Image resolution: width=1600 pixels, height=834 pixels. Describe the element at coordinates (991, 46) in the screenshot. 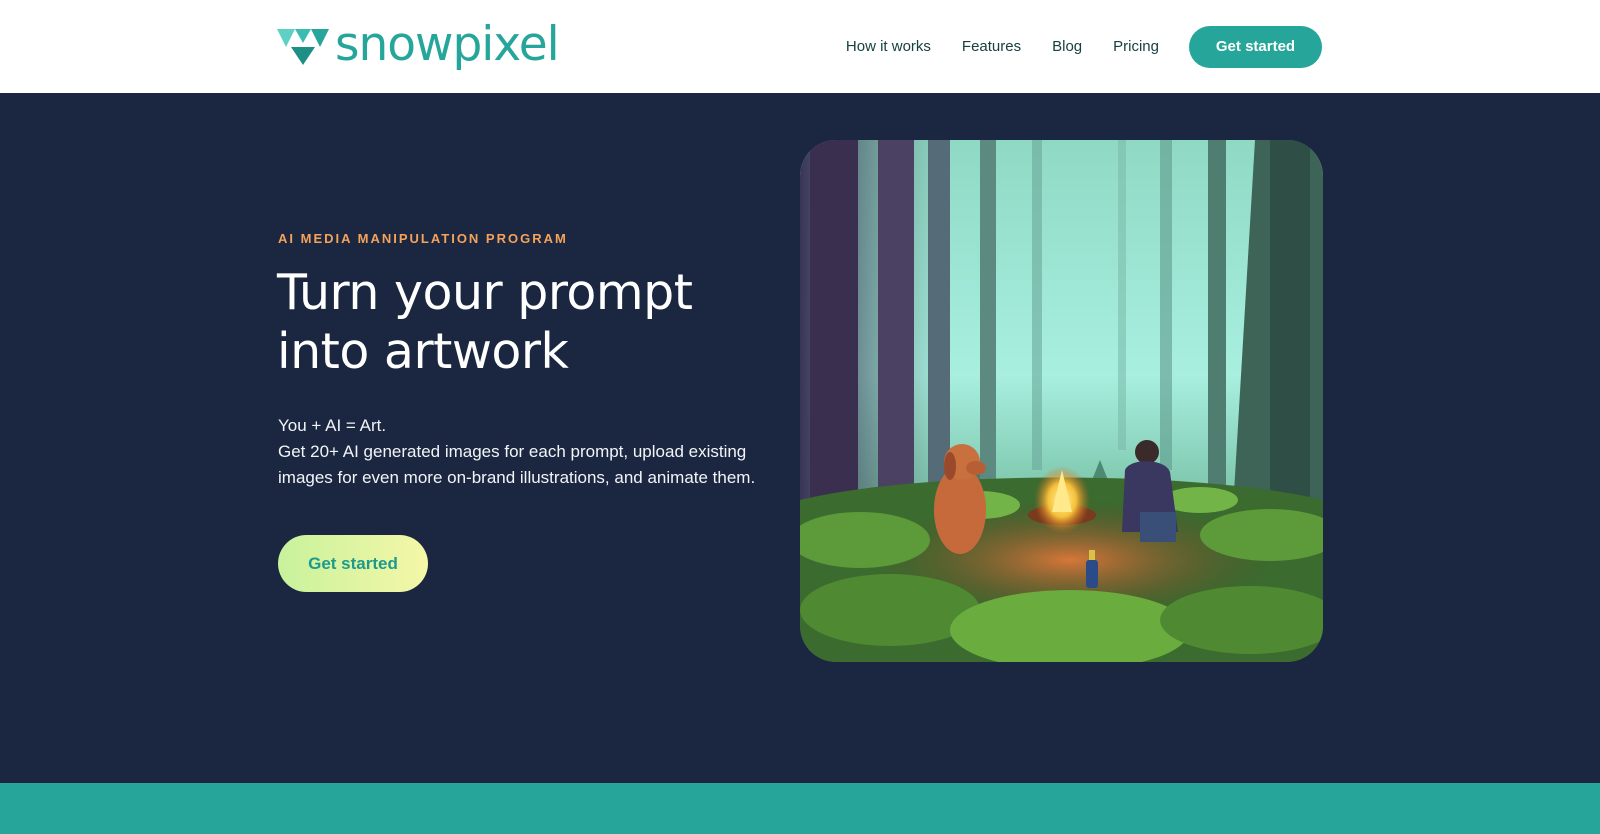

I see `nav-features: Features` at that location.